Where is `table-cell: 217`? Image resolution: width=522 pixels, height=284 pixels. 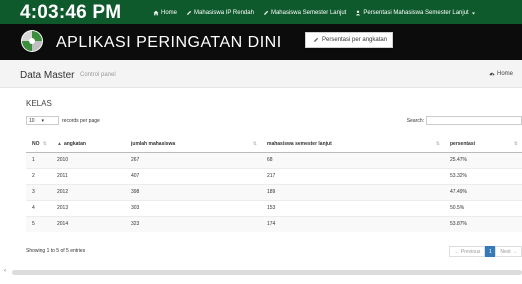 table-cell: 217 is located at coordinates (352, 175).